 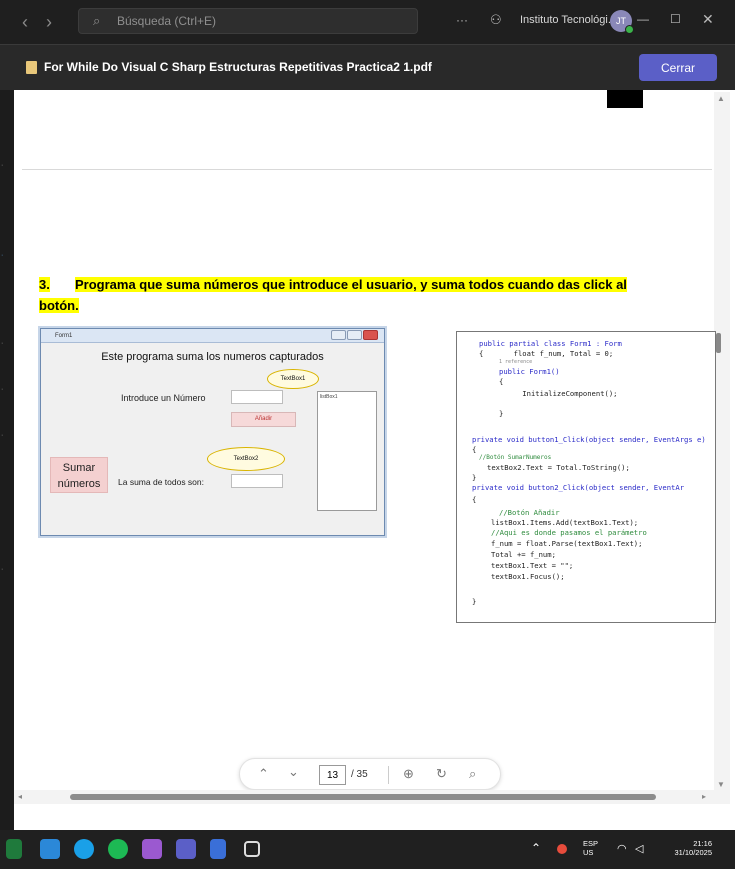 What do you see at coordinates (14, 849) in the screenshot?
I see `excel-icon` at bounding box center [14, 849].